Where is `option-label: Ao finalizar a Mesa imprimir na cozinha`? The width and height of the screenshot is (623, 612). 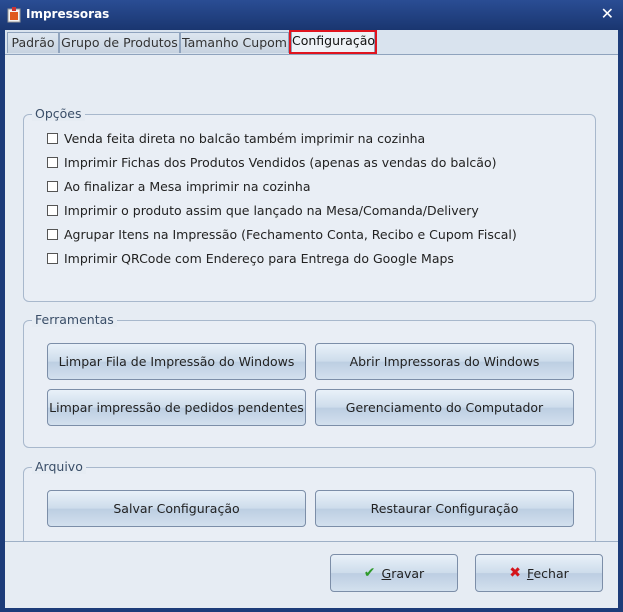
option-label: Ao finalizar a Mesa imprimir na cozinha is located at coordinates (187, 186).